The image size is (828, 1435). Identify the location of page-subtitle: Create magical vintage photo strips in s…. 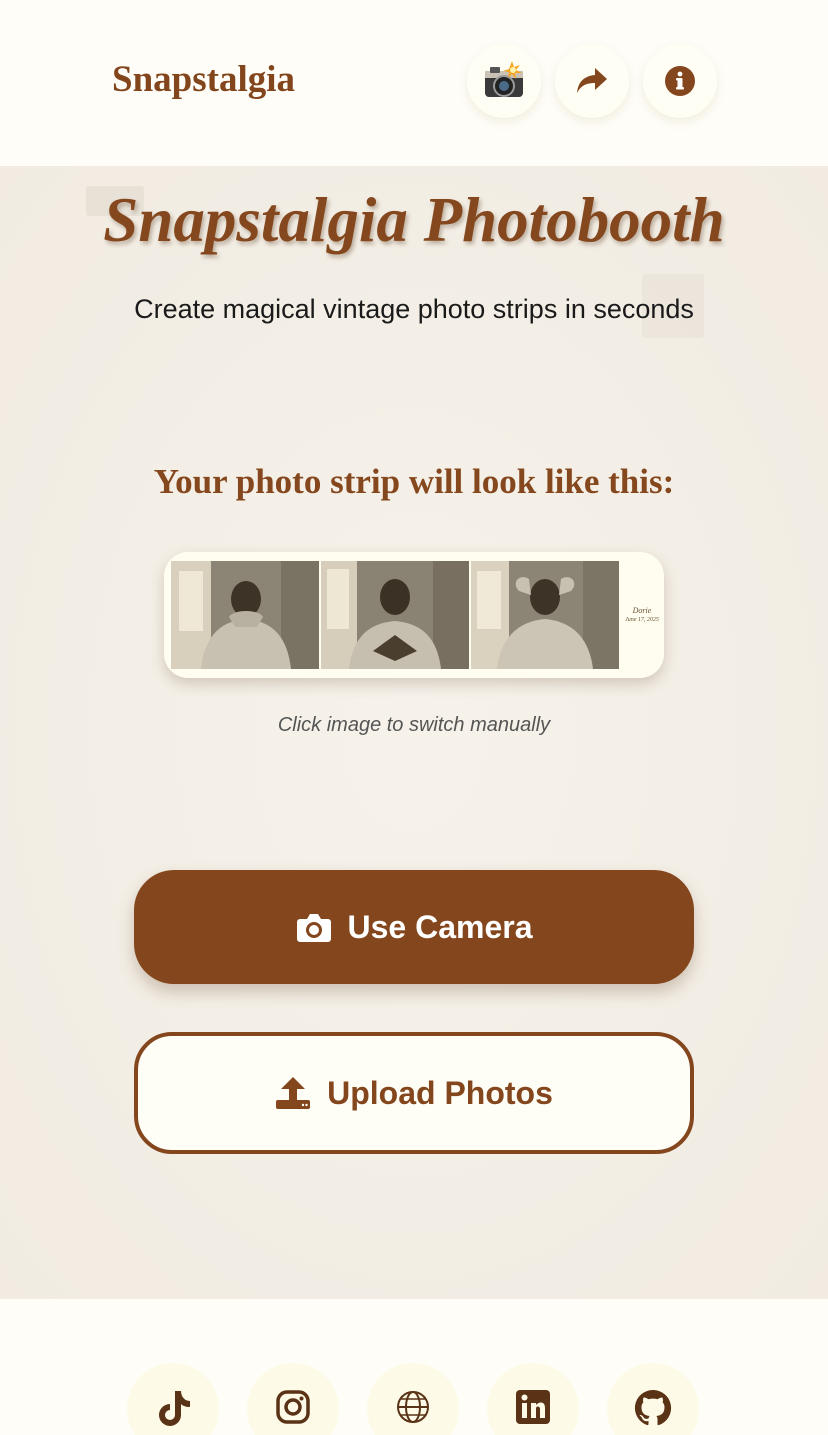
(414, 309).